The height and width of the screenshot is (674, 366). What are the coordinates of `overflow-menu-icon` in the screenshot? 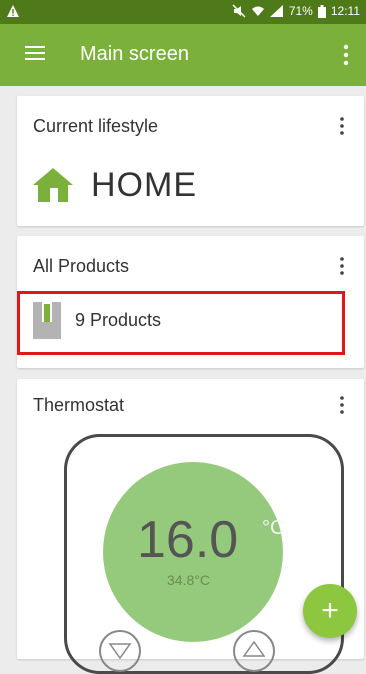 It's located at (346, 55).